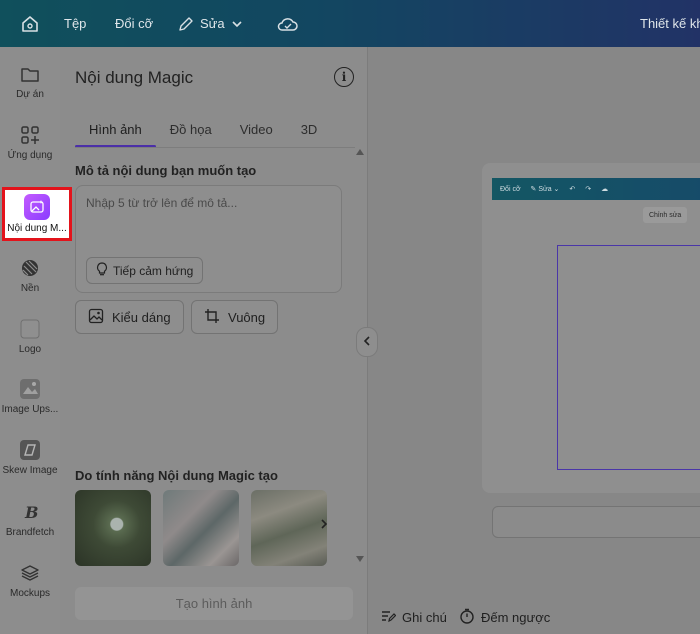  Describe the element at coordinates (628, 357) in the screenshot. I see `page-frame` at that location.